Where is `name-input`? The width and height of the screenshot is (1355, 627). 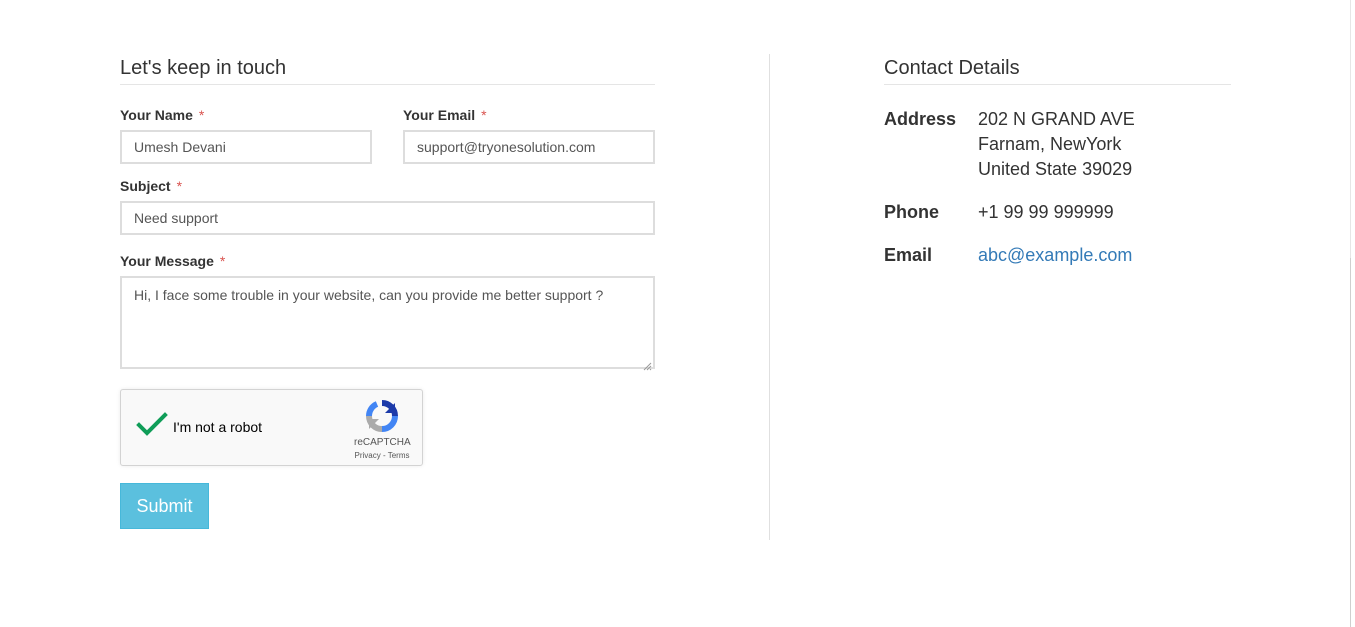
name-input is located at coordinates (246, 147).